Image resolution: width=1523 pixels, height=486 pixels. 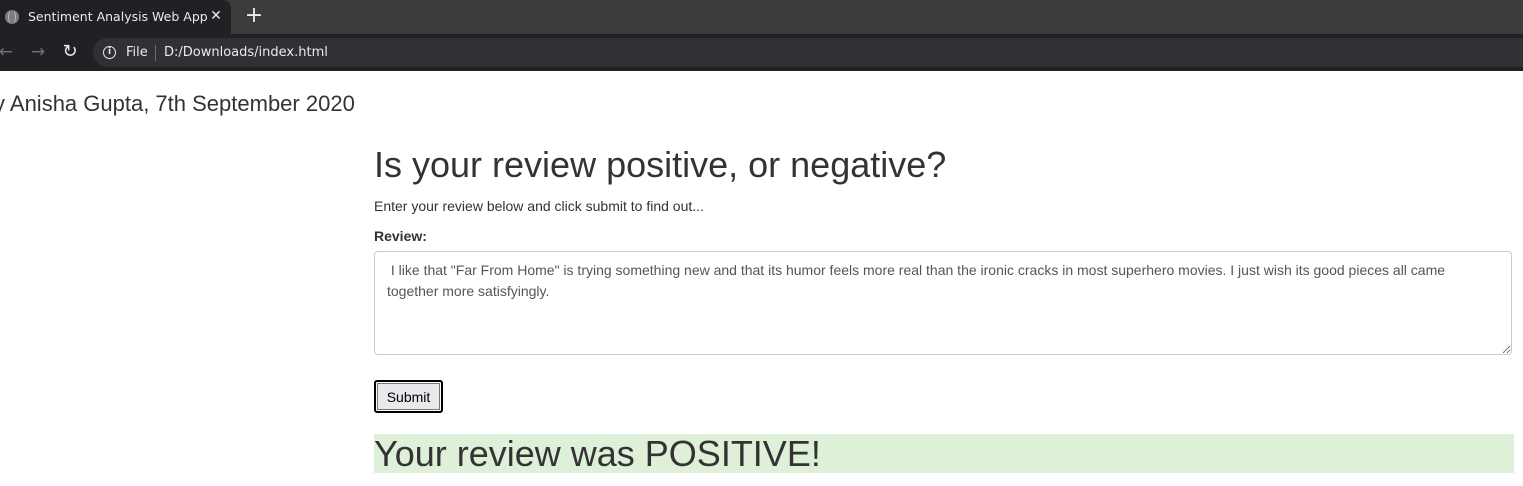 What do you see at coordinates (246, 52) in the screenshot?
I see `url-text: D:/Downloads/index.html` at bounding box center [246, 52].